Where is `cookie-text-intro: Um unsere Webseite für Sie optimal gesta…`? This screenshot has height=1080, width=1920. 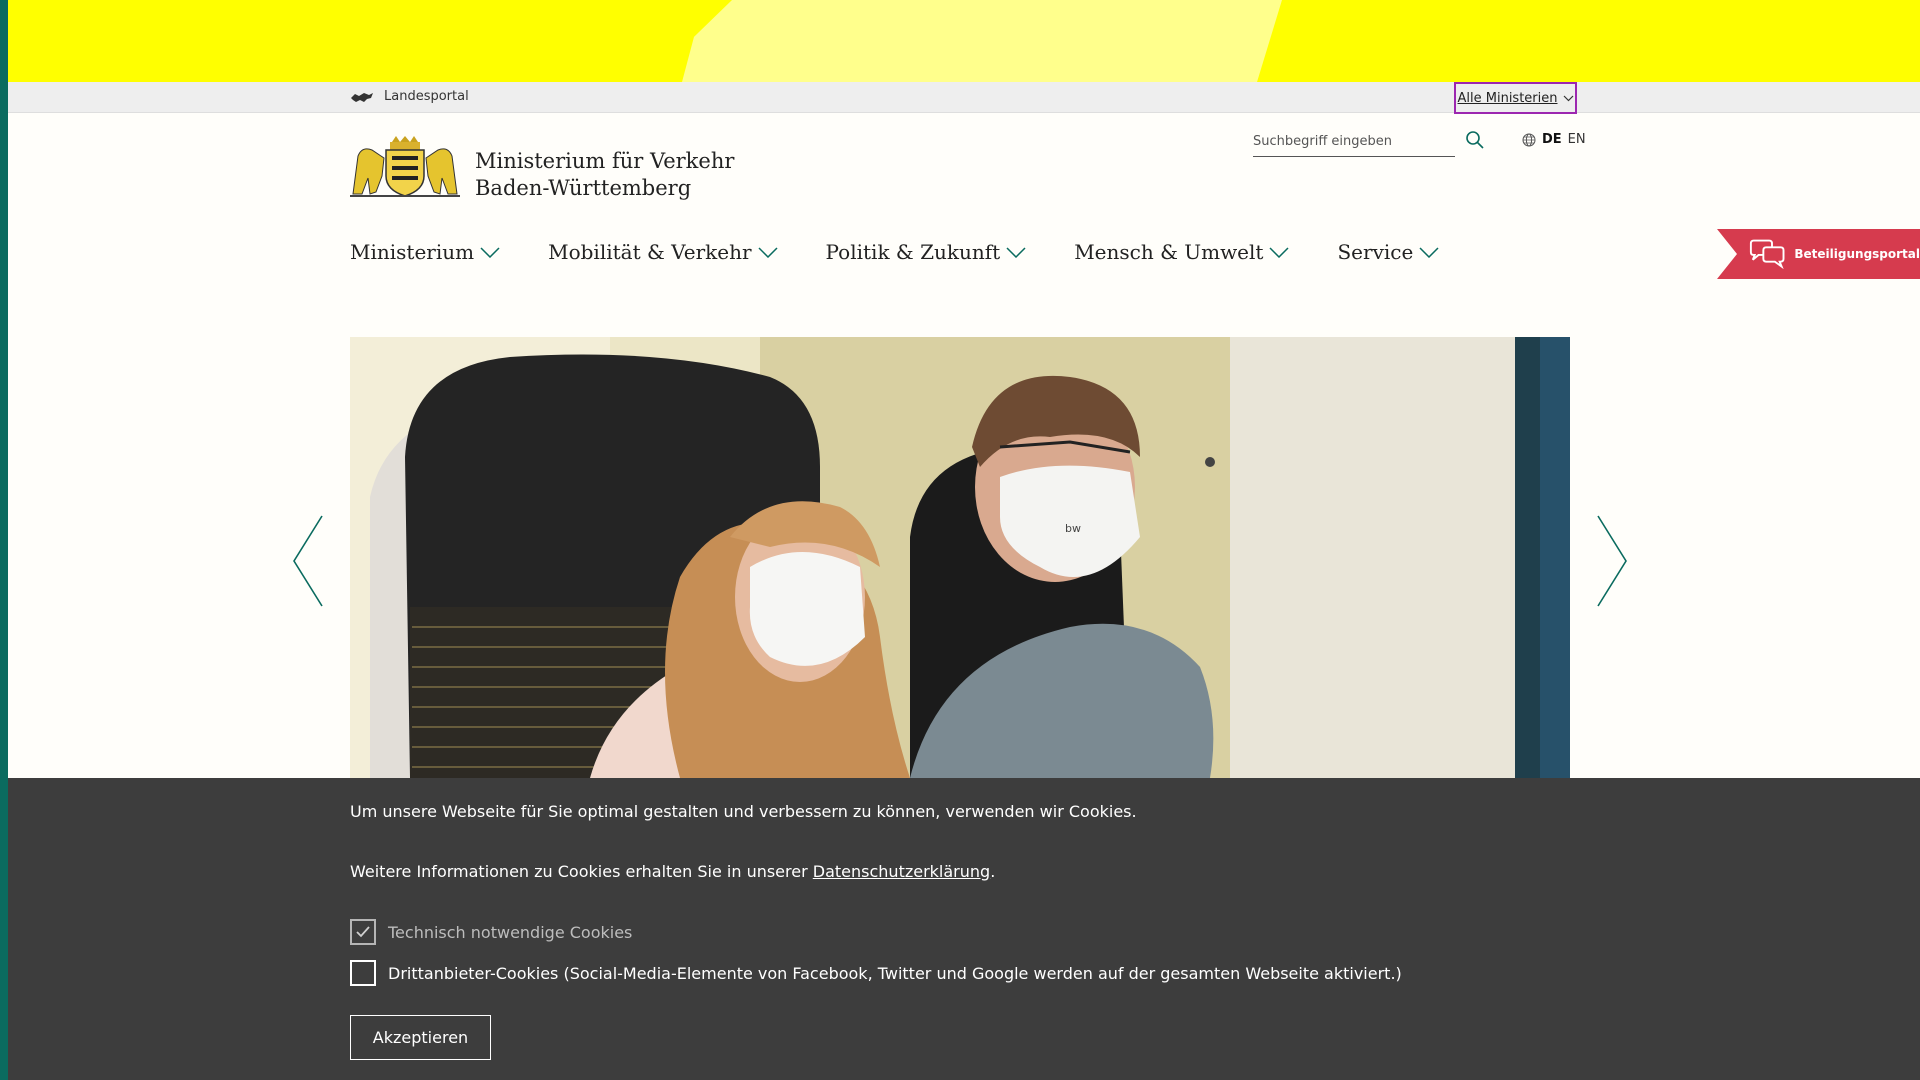 cookie-text-intro: Um unsere Webseite für Sie optimal gesta… is located at coordinates (743, 811).